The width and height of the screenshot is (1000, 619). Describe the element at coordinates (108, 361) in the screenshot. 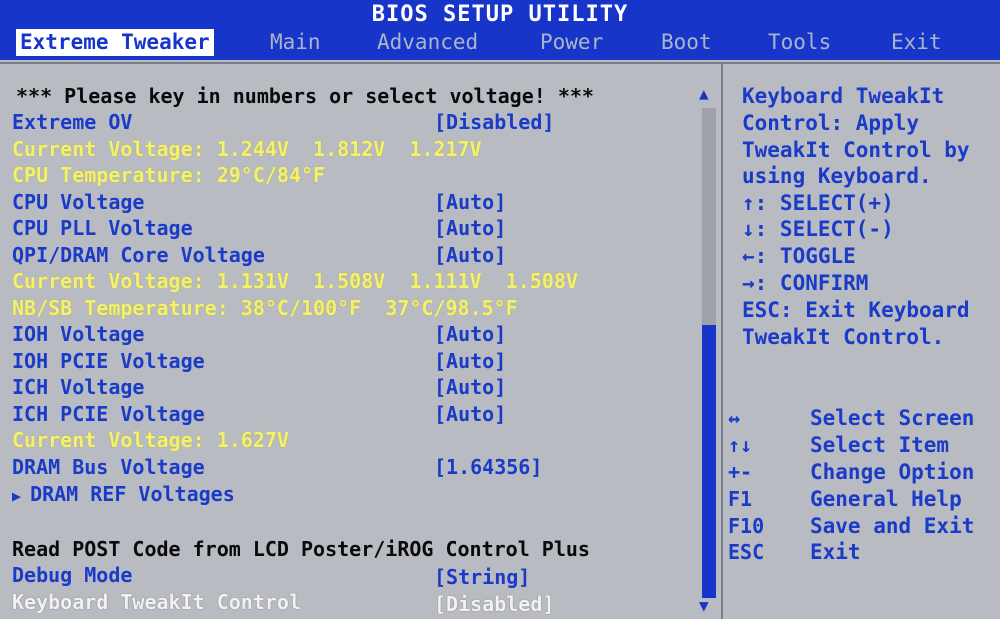

I see `ioh-pcie-voltage-label: IOH PCIE Voltage` at that location.